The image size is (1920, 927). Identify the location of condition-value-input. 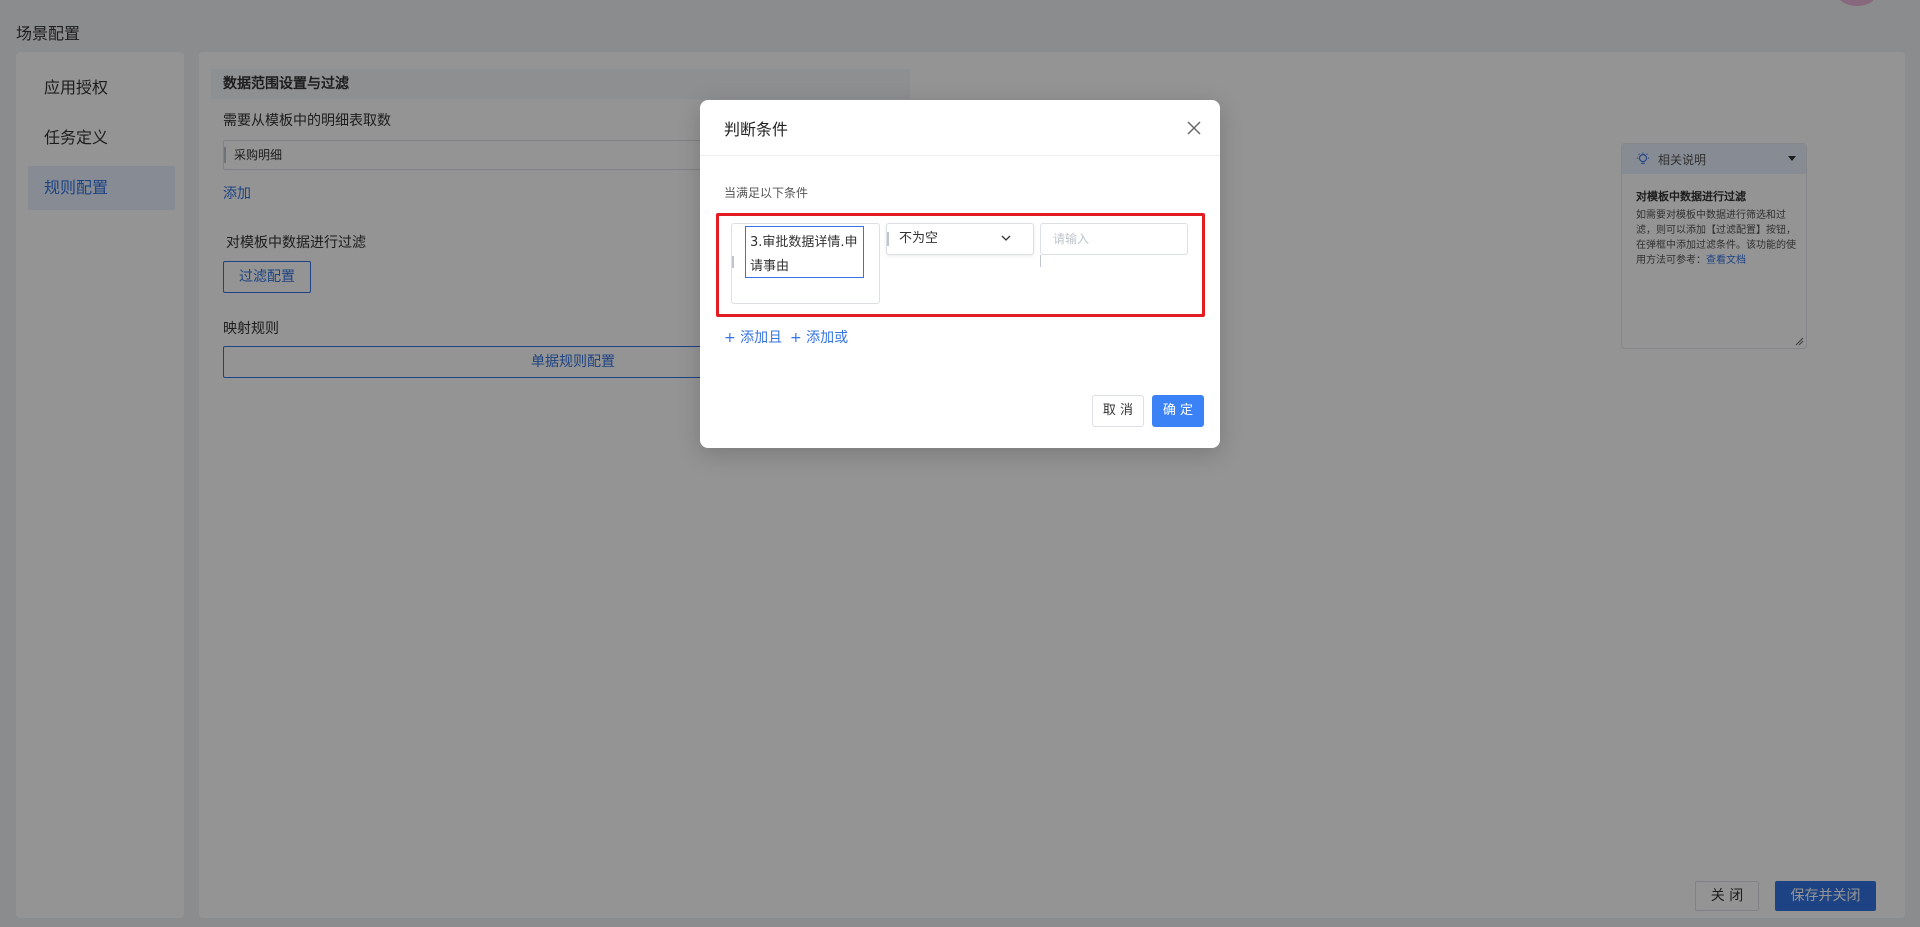
(1114, 239).